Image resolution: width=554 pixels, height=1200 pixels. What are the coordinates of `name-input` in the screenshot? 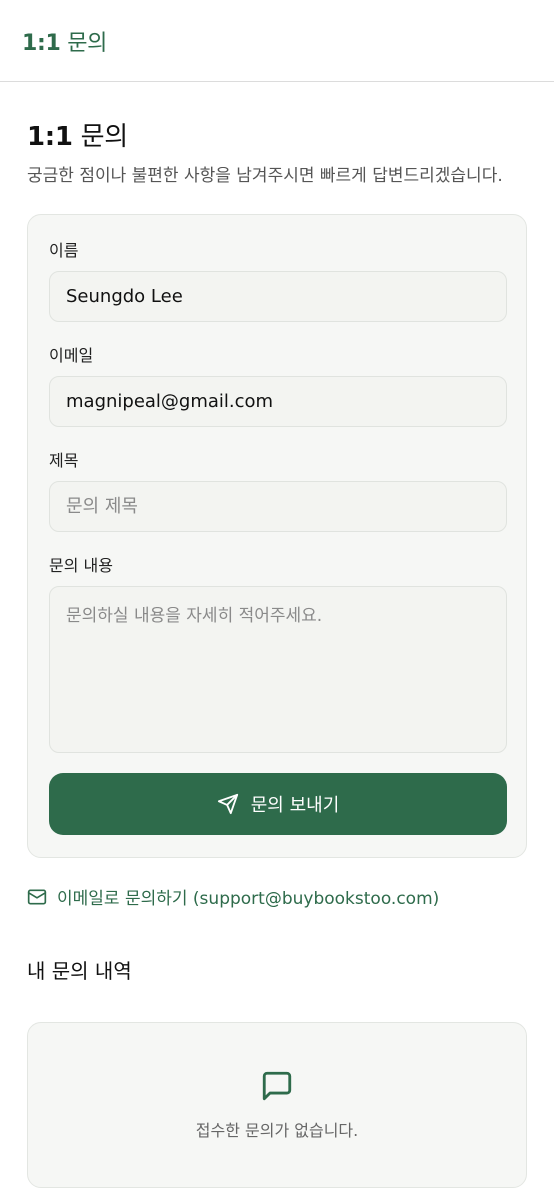 It's located at (278, 296).